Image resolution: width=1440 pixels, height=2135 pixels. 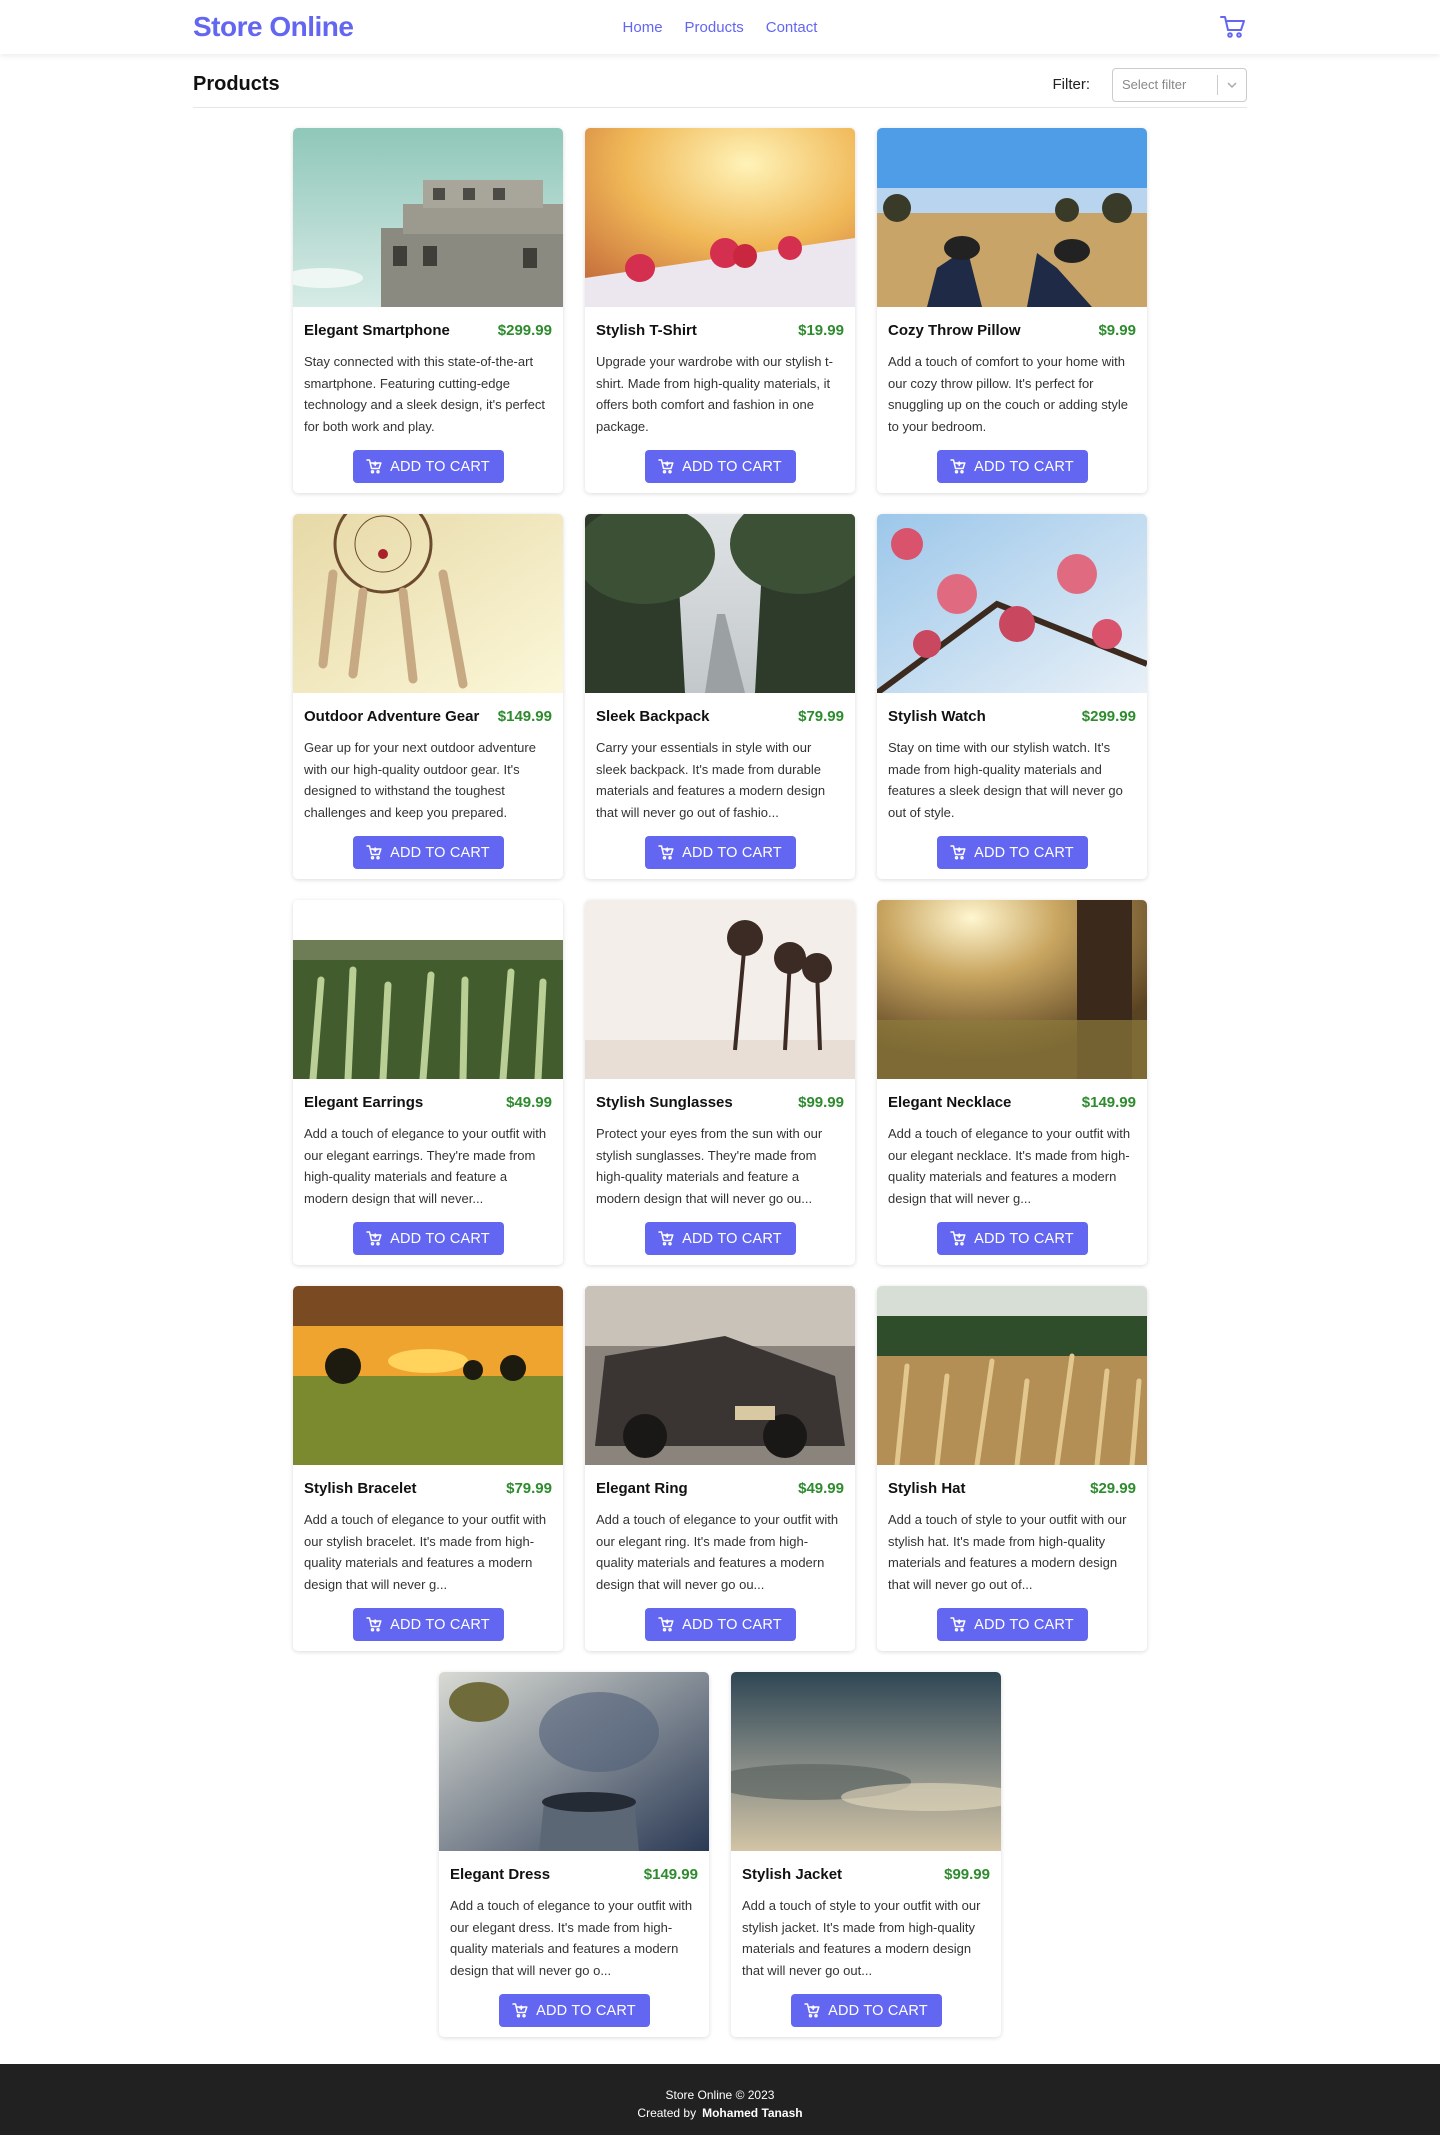 What do you see at coordinates (670, 1874) in the screenshot?
I see `product-price: $149.99` at bounding box center [670, 1874].